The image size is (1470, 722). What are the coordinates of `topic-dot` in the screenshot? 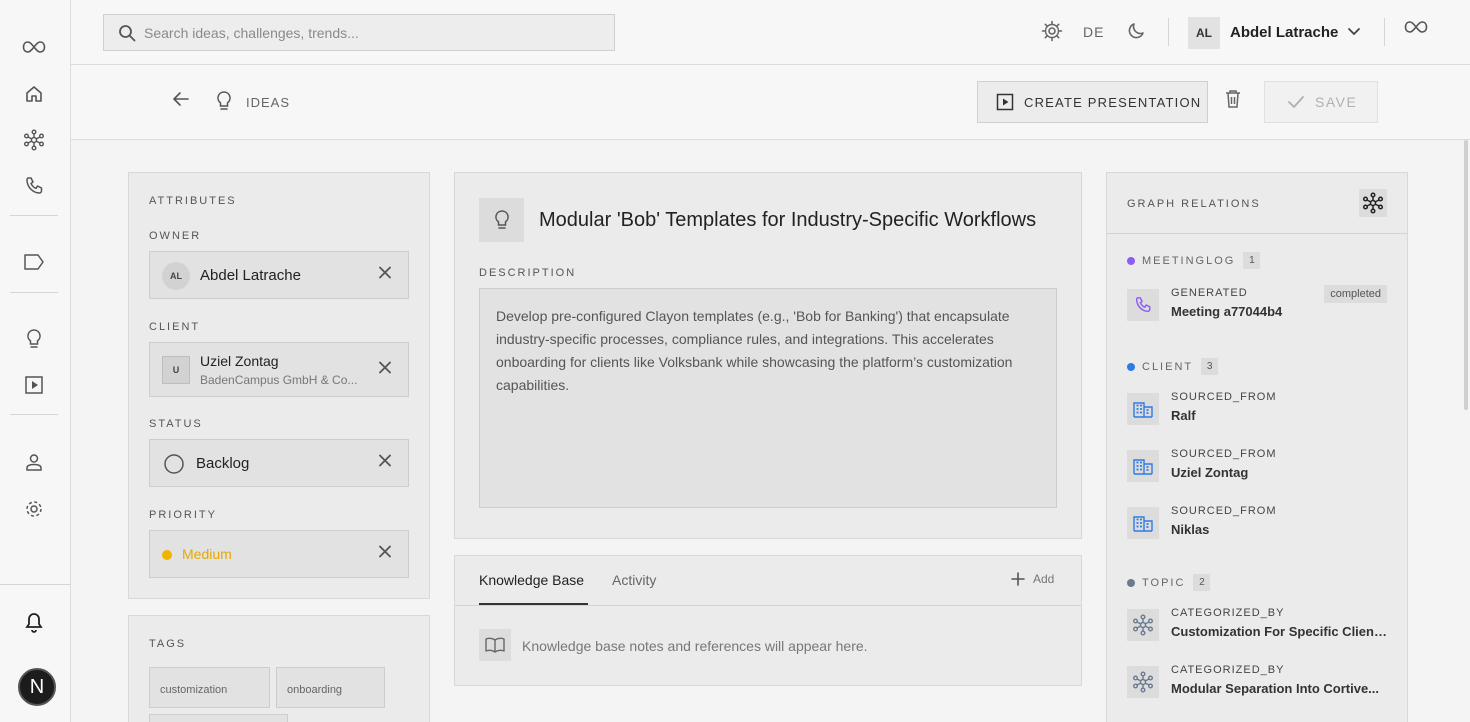 It's located at (1131, 582).